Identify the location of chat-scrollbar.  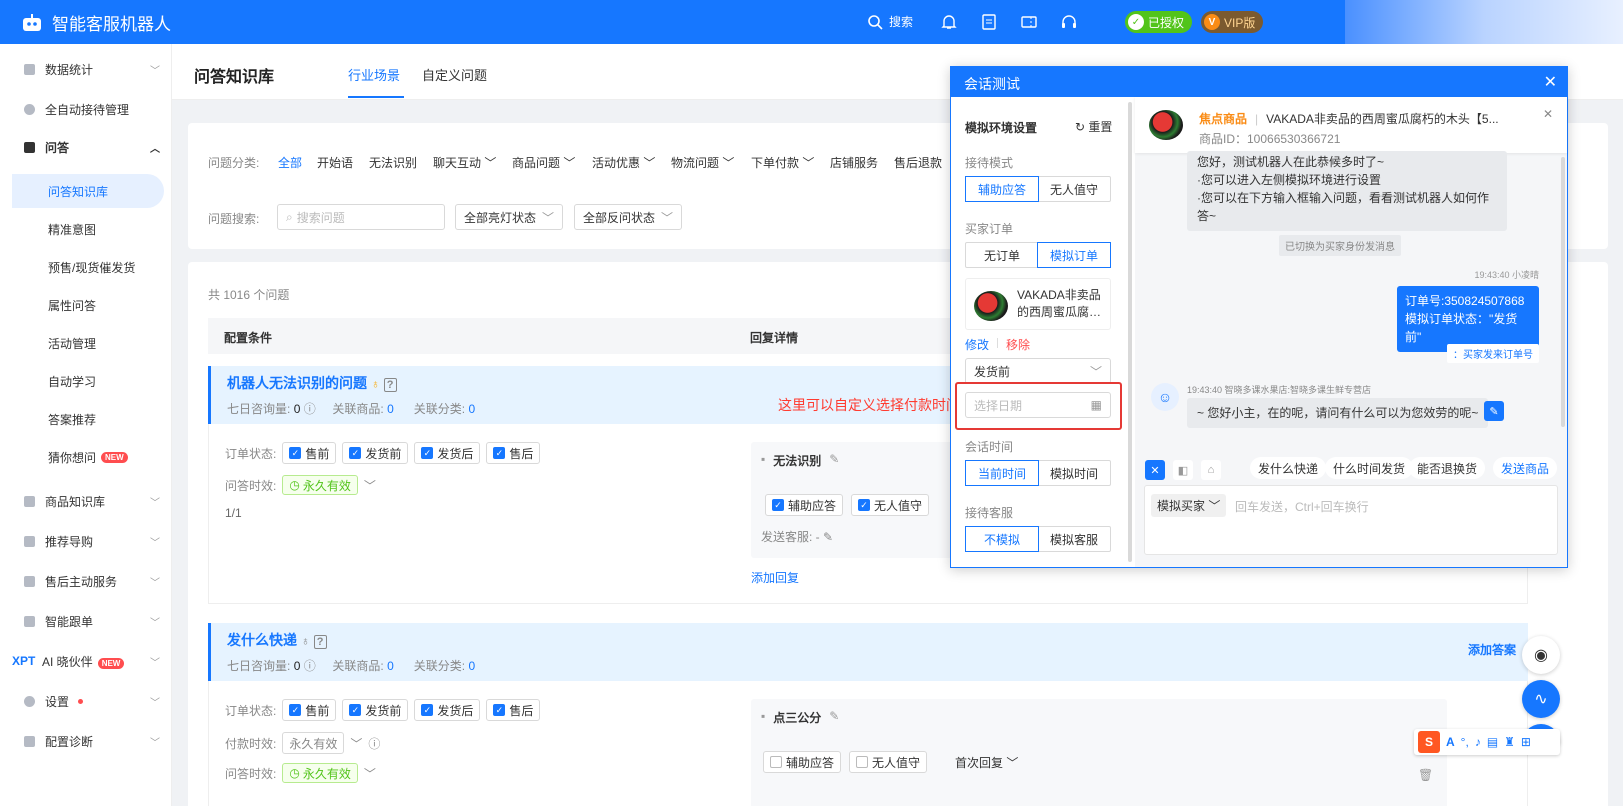
(1563, 292).